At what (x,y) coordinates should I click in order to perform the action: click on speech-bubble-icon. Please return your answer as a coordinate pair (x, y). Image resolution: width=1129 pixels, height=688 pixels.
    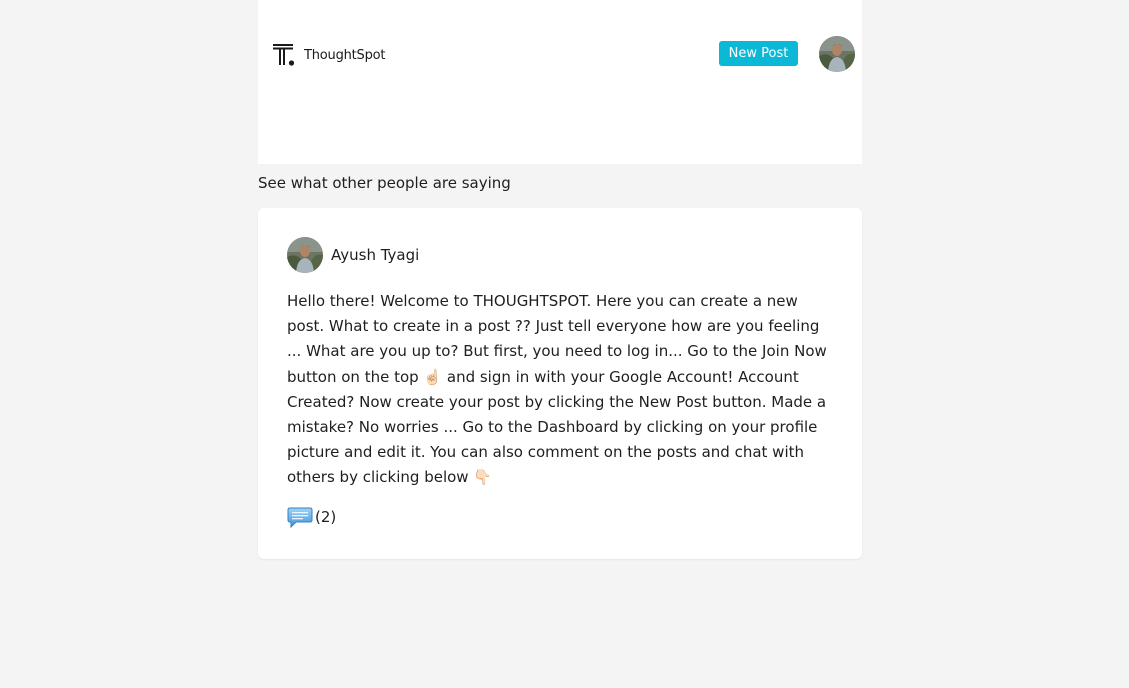
    Looking at the image, I should click on (300, 517).